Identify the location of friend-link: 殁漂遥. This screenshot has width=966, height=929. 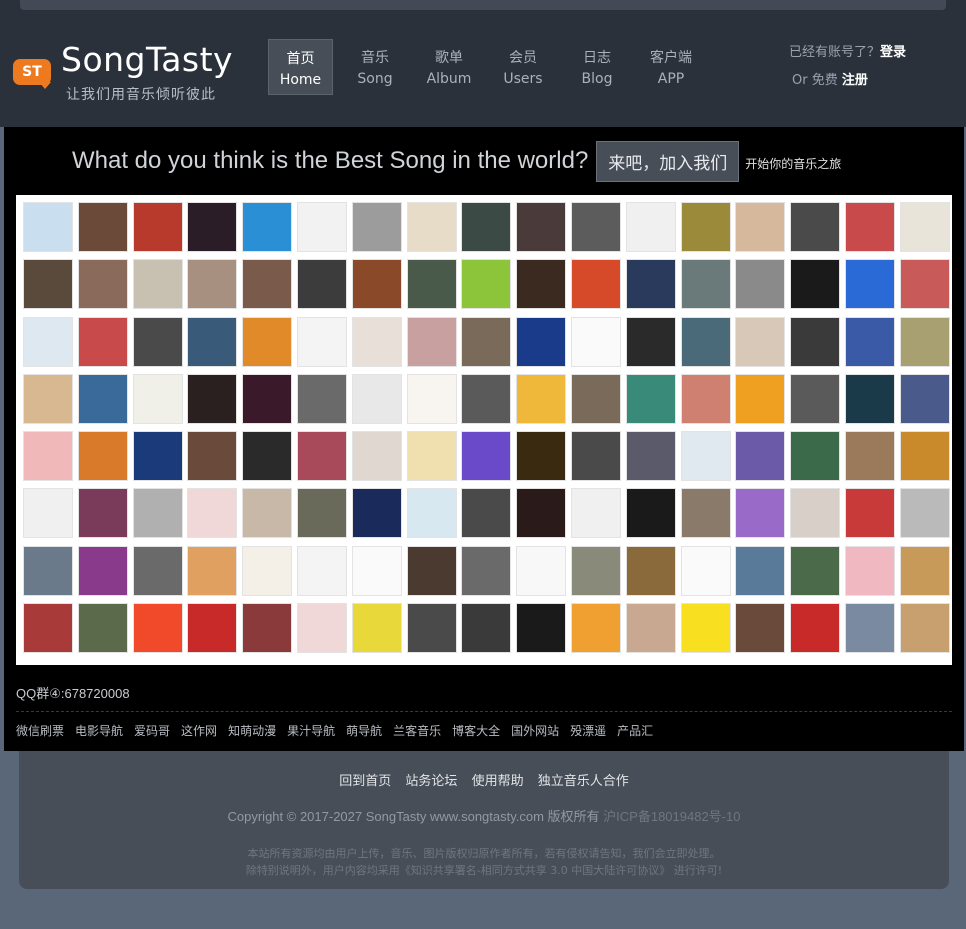
(588, 730).